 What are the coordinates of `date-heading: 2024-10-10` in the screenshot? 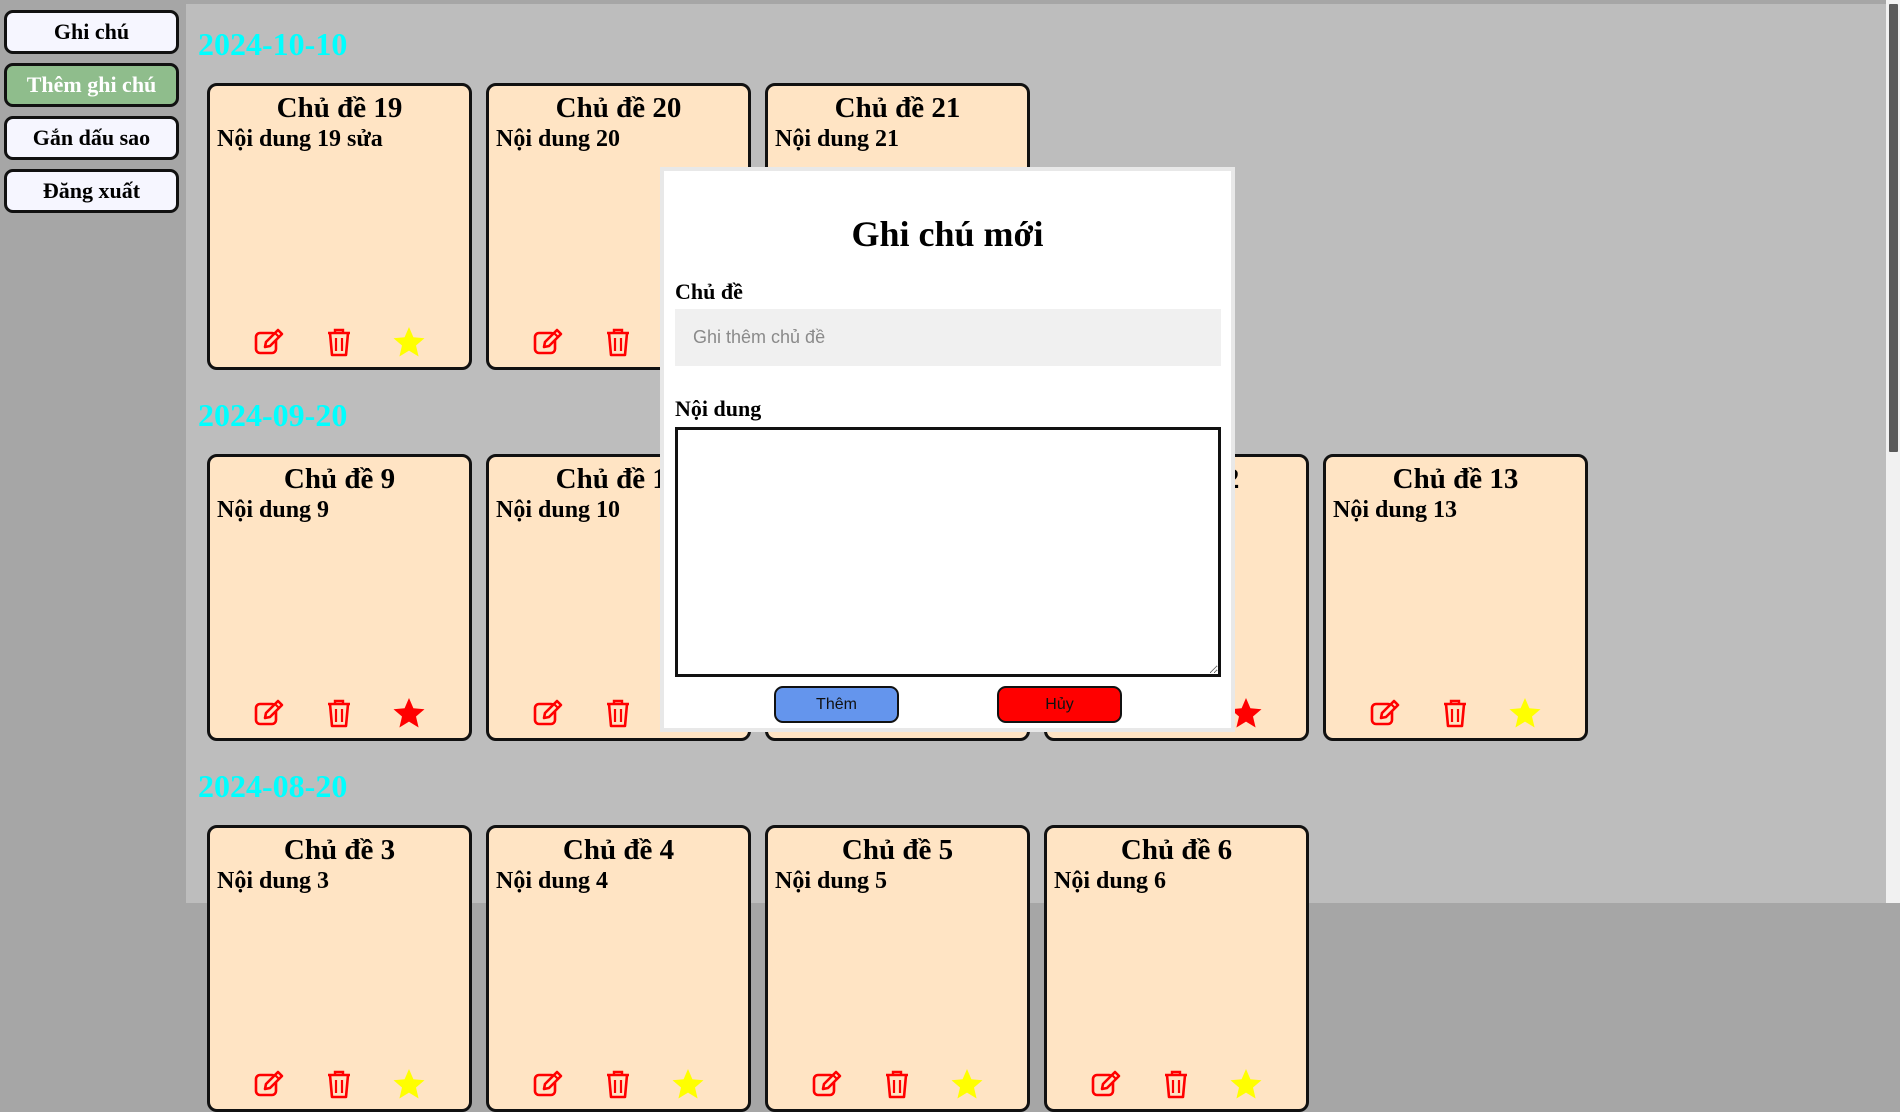 It's located at (273, 44).